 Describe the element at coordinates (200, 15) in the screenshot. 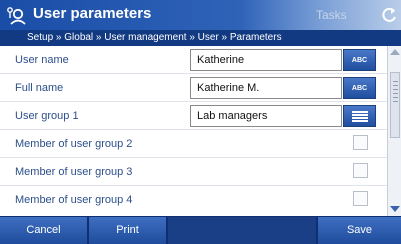

I see `title-bar: User parameters Tasks` at that location.